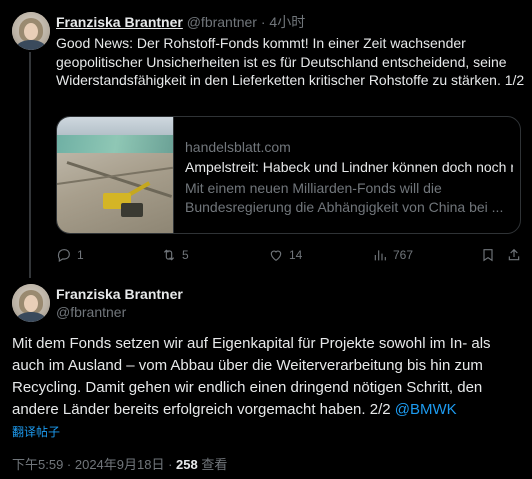 The height and width of the screenshot is (479, 532). I want to click on post-actions: 1 5 14 767, so click(291, 255).